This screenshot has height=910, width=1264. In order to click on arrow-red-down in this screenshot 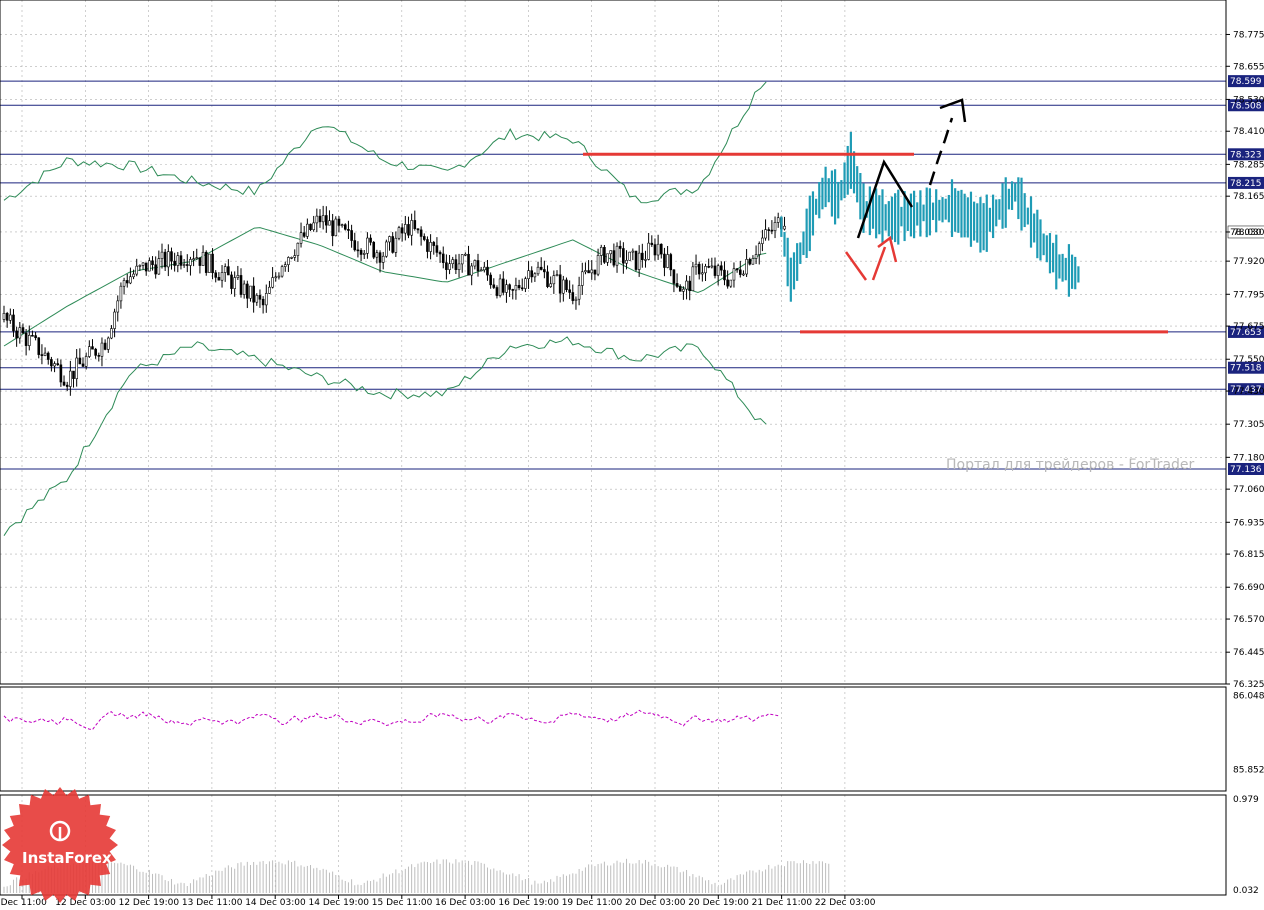, I will do `click(856, 266)`.